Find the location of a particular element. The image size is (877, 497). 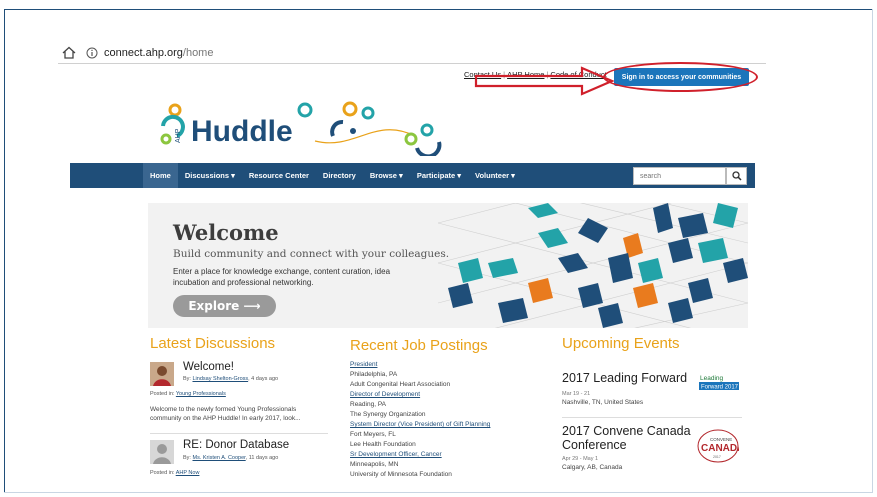

cube-pattern-art is located at coordinates (593, 265).